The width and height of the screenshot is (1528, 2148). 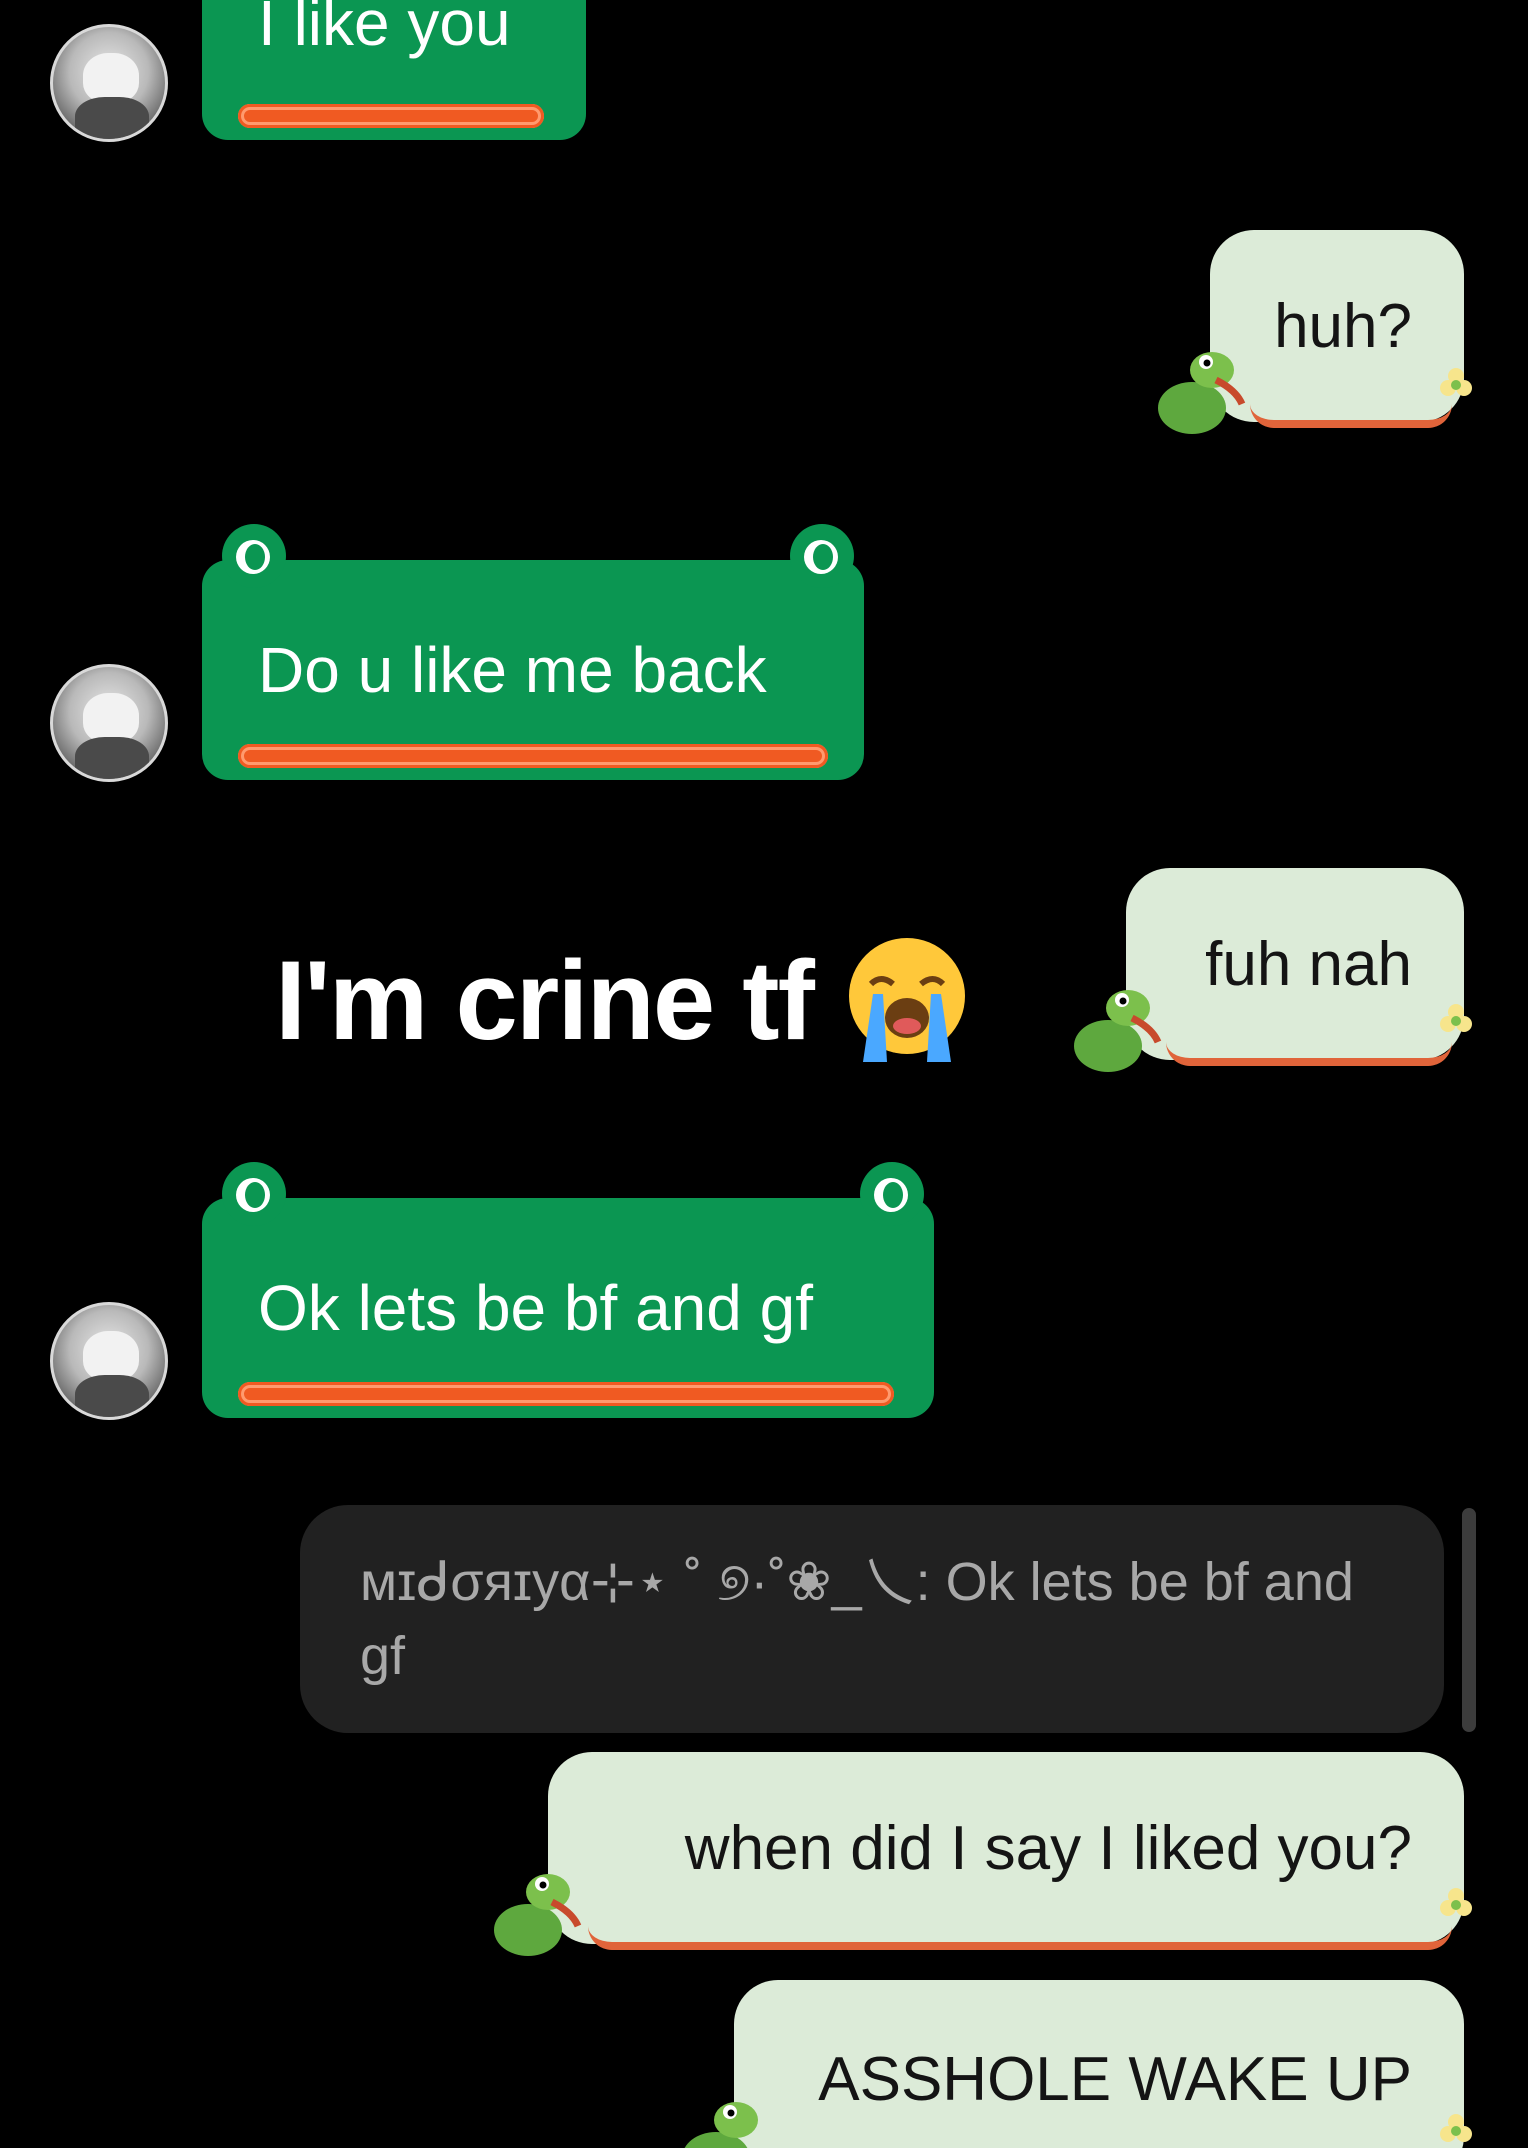 What do you see at coordinates (906, 1000) in the screenshot?
I see `loudly-crying-face-emoji` at bounding box center [906, 1000].